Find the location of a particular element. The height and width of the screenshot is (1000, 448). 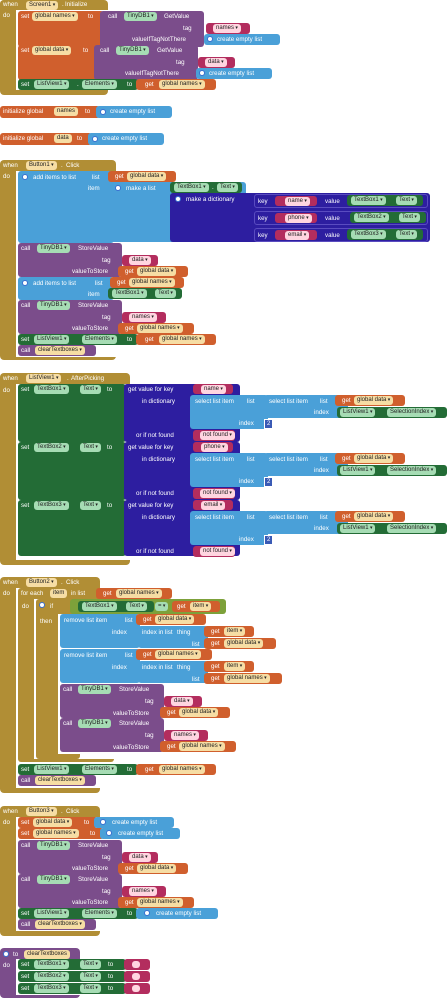

data-variable-field: data is located at coordinates (63, 138).